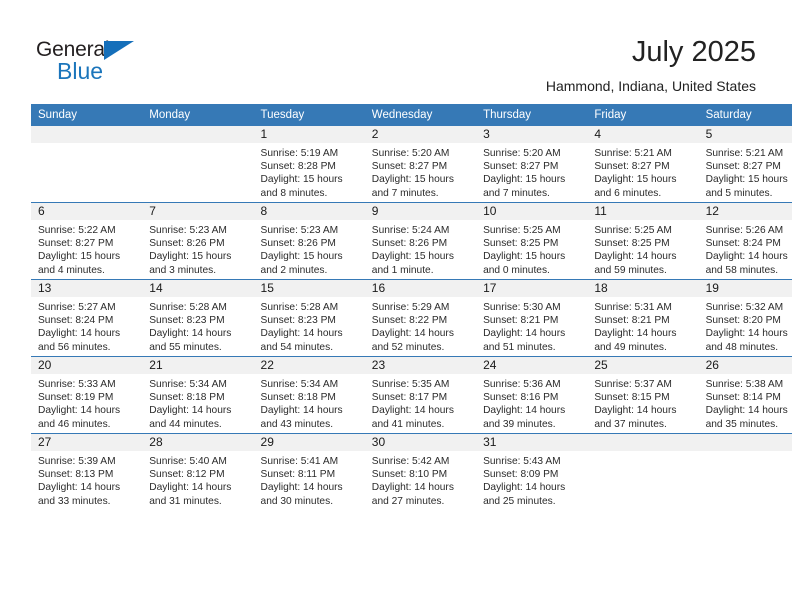  Describe the element at coordinates (633, 307) in the screenshot. I see `sunrise-time: Sunrise: 5:31 AM` at that location.